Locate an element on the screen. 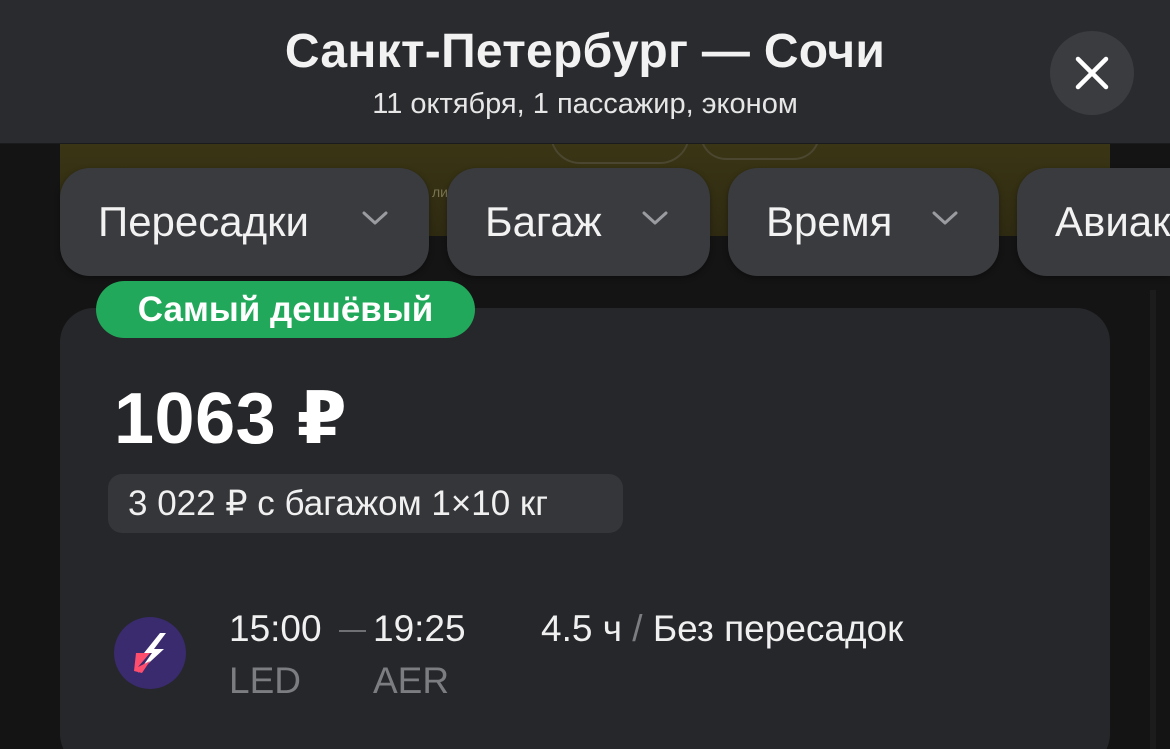 The height and width of the screenshot is (749, 1170). cheapest-badge: Самый дешёвый is located at coordinates (285, 309).